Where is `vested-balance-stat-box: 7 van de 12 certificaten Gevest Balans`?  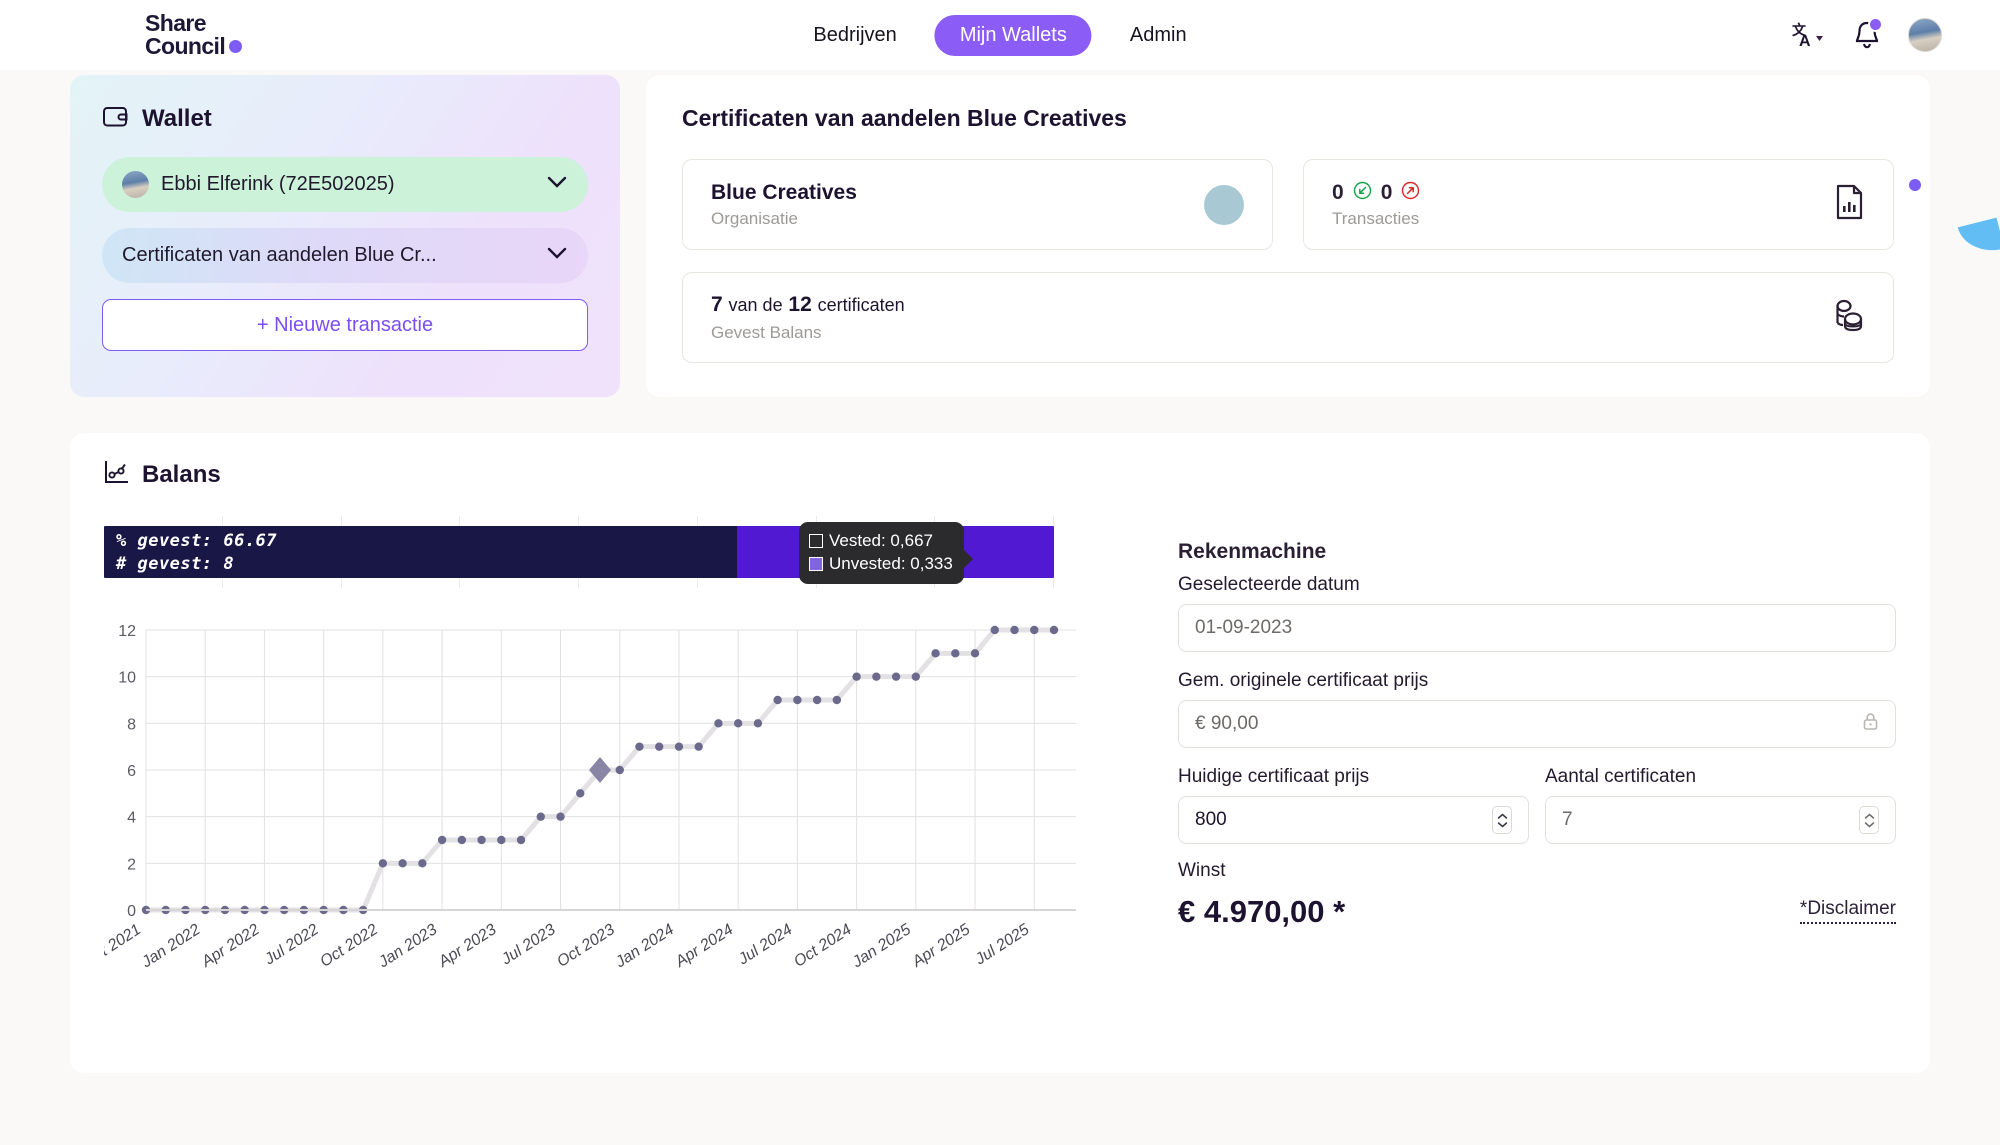
vested-balance-stat-box: 7 van de 12 certificaten Gevest Balans is located at coordinates (1288, 317).